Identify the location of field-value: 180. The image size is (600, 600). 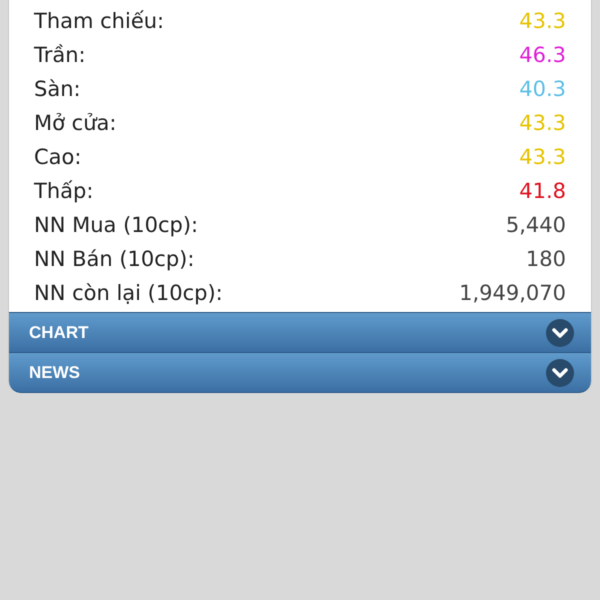
(546, 259).